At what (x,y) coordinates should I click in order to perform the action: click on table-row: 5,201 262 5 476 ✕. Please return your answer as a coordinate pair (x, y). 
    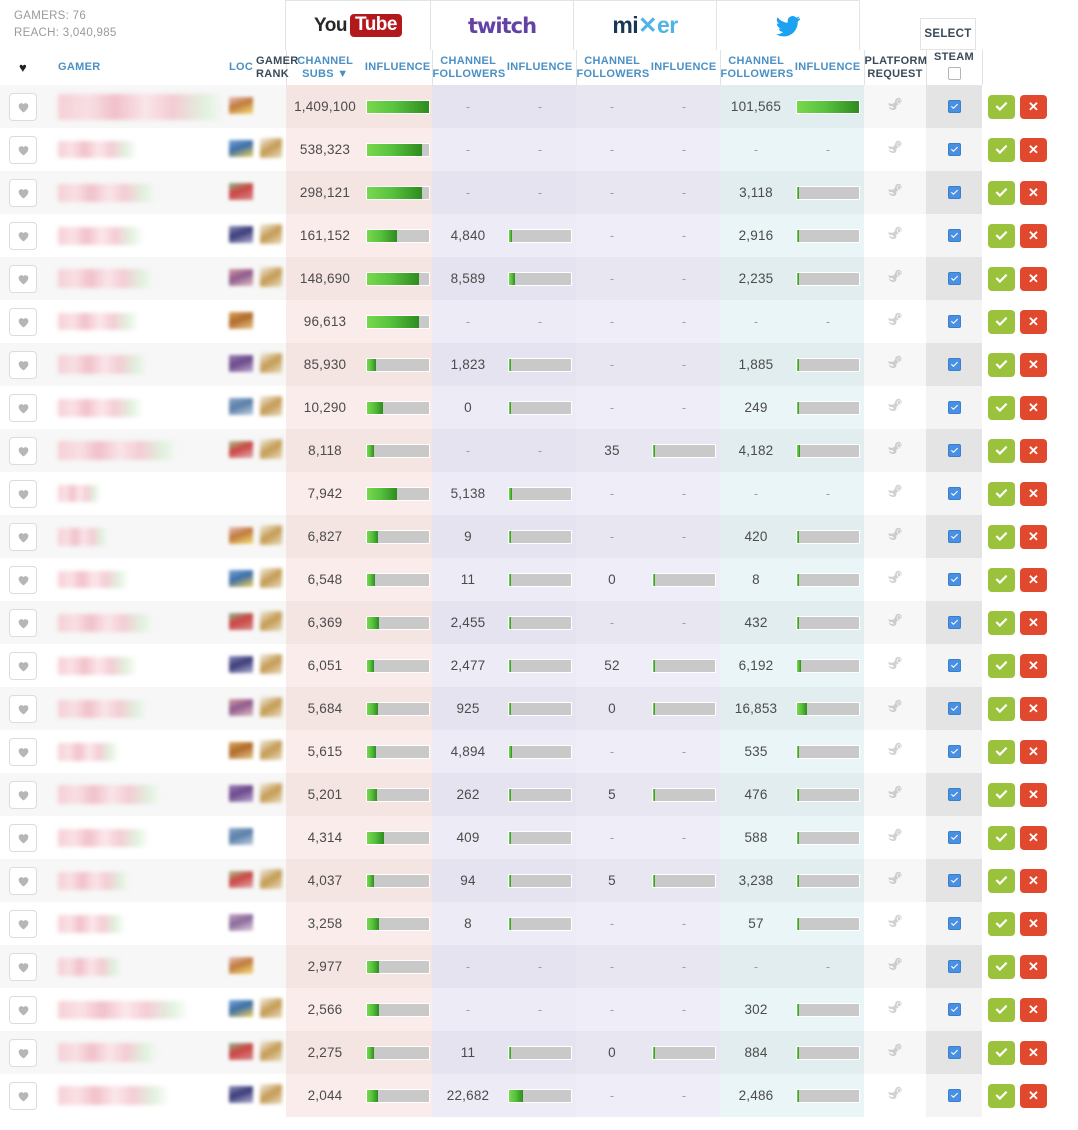
    Looking at the image, I should click on (539, 794).